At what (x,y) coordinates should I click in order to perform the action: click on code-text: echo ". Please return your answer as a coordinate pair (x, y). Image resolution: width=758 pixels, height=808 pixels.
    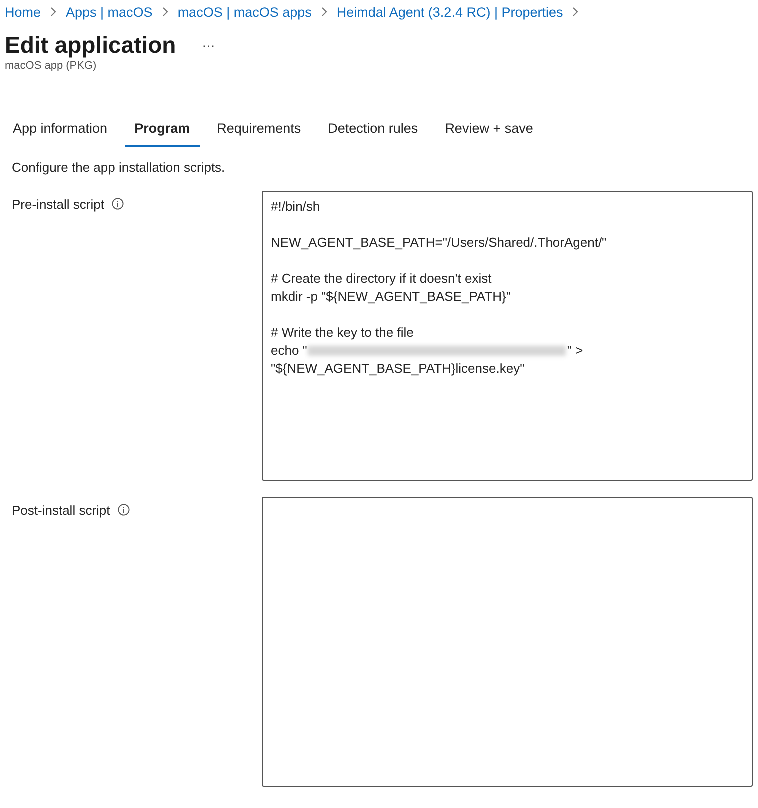
    Looking at the image, I should click on (289, 351).